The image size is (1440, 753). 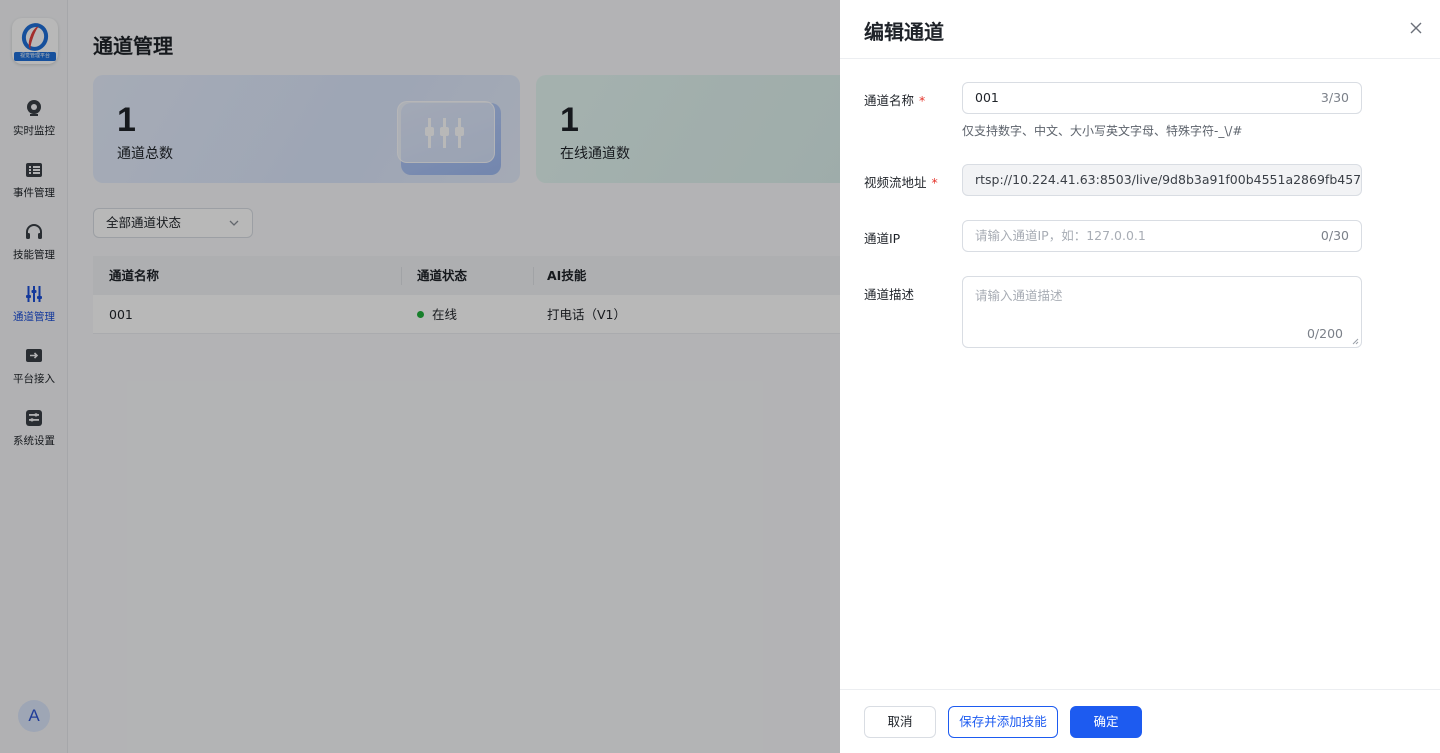 I want to click on resize-handle-icon, so click(x=1355, y=341).